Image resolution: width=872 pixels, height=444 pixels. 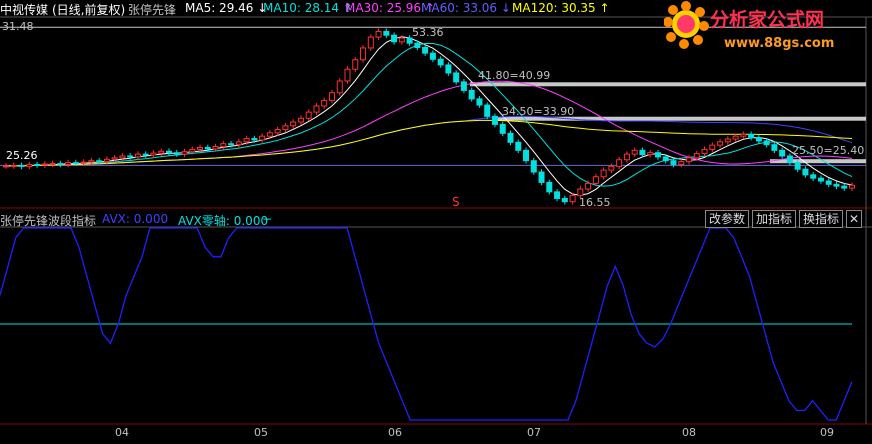 What do you see at coordinates (466, 8) in the screenshot?
I see `ma60-label: MA60: 33.06 ↓` at bounding box center [466, 8].